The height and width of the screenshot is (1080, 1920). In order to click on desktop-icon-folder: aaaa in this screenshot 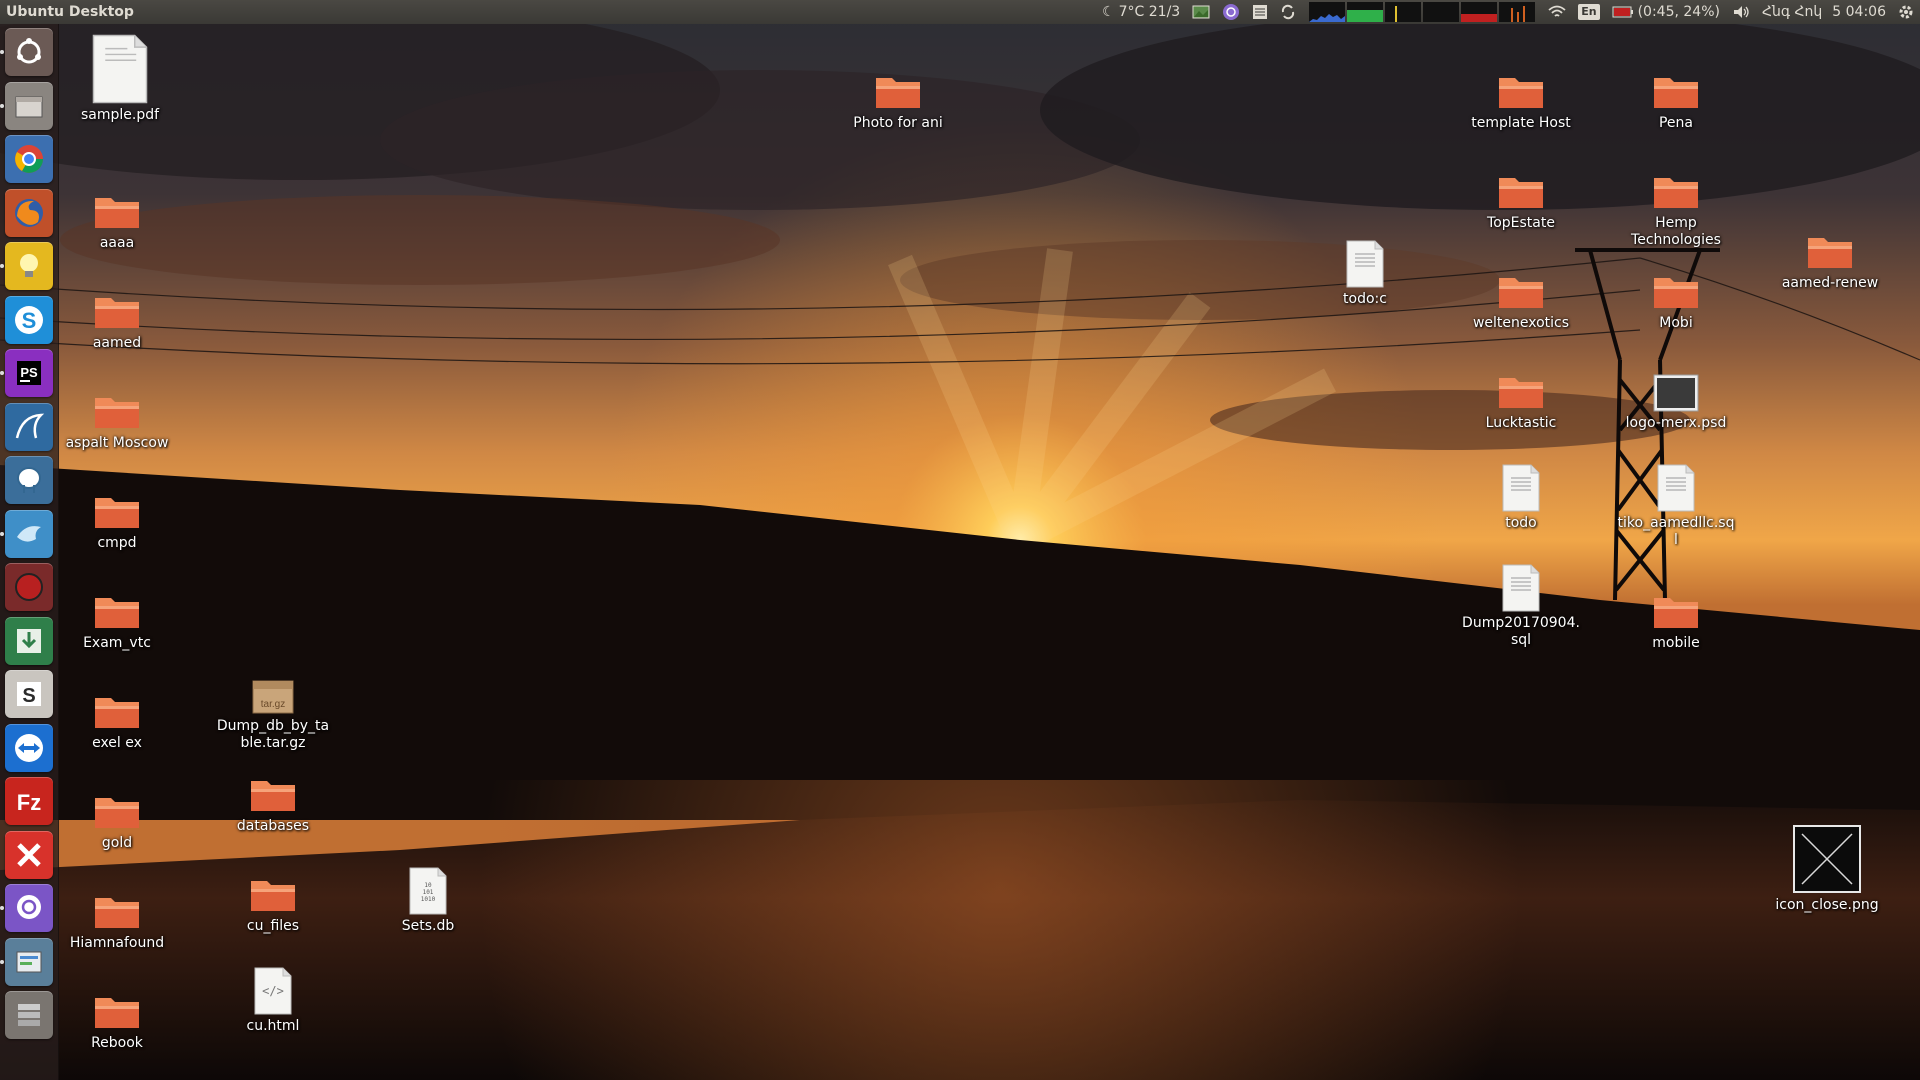, I will do `click(117, 212)`.